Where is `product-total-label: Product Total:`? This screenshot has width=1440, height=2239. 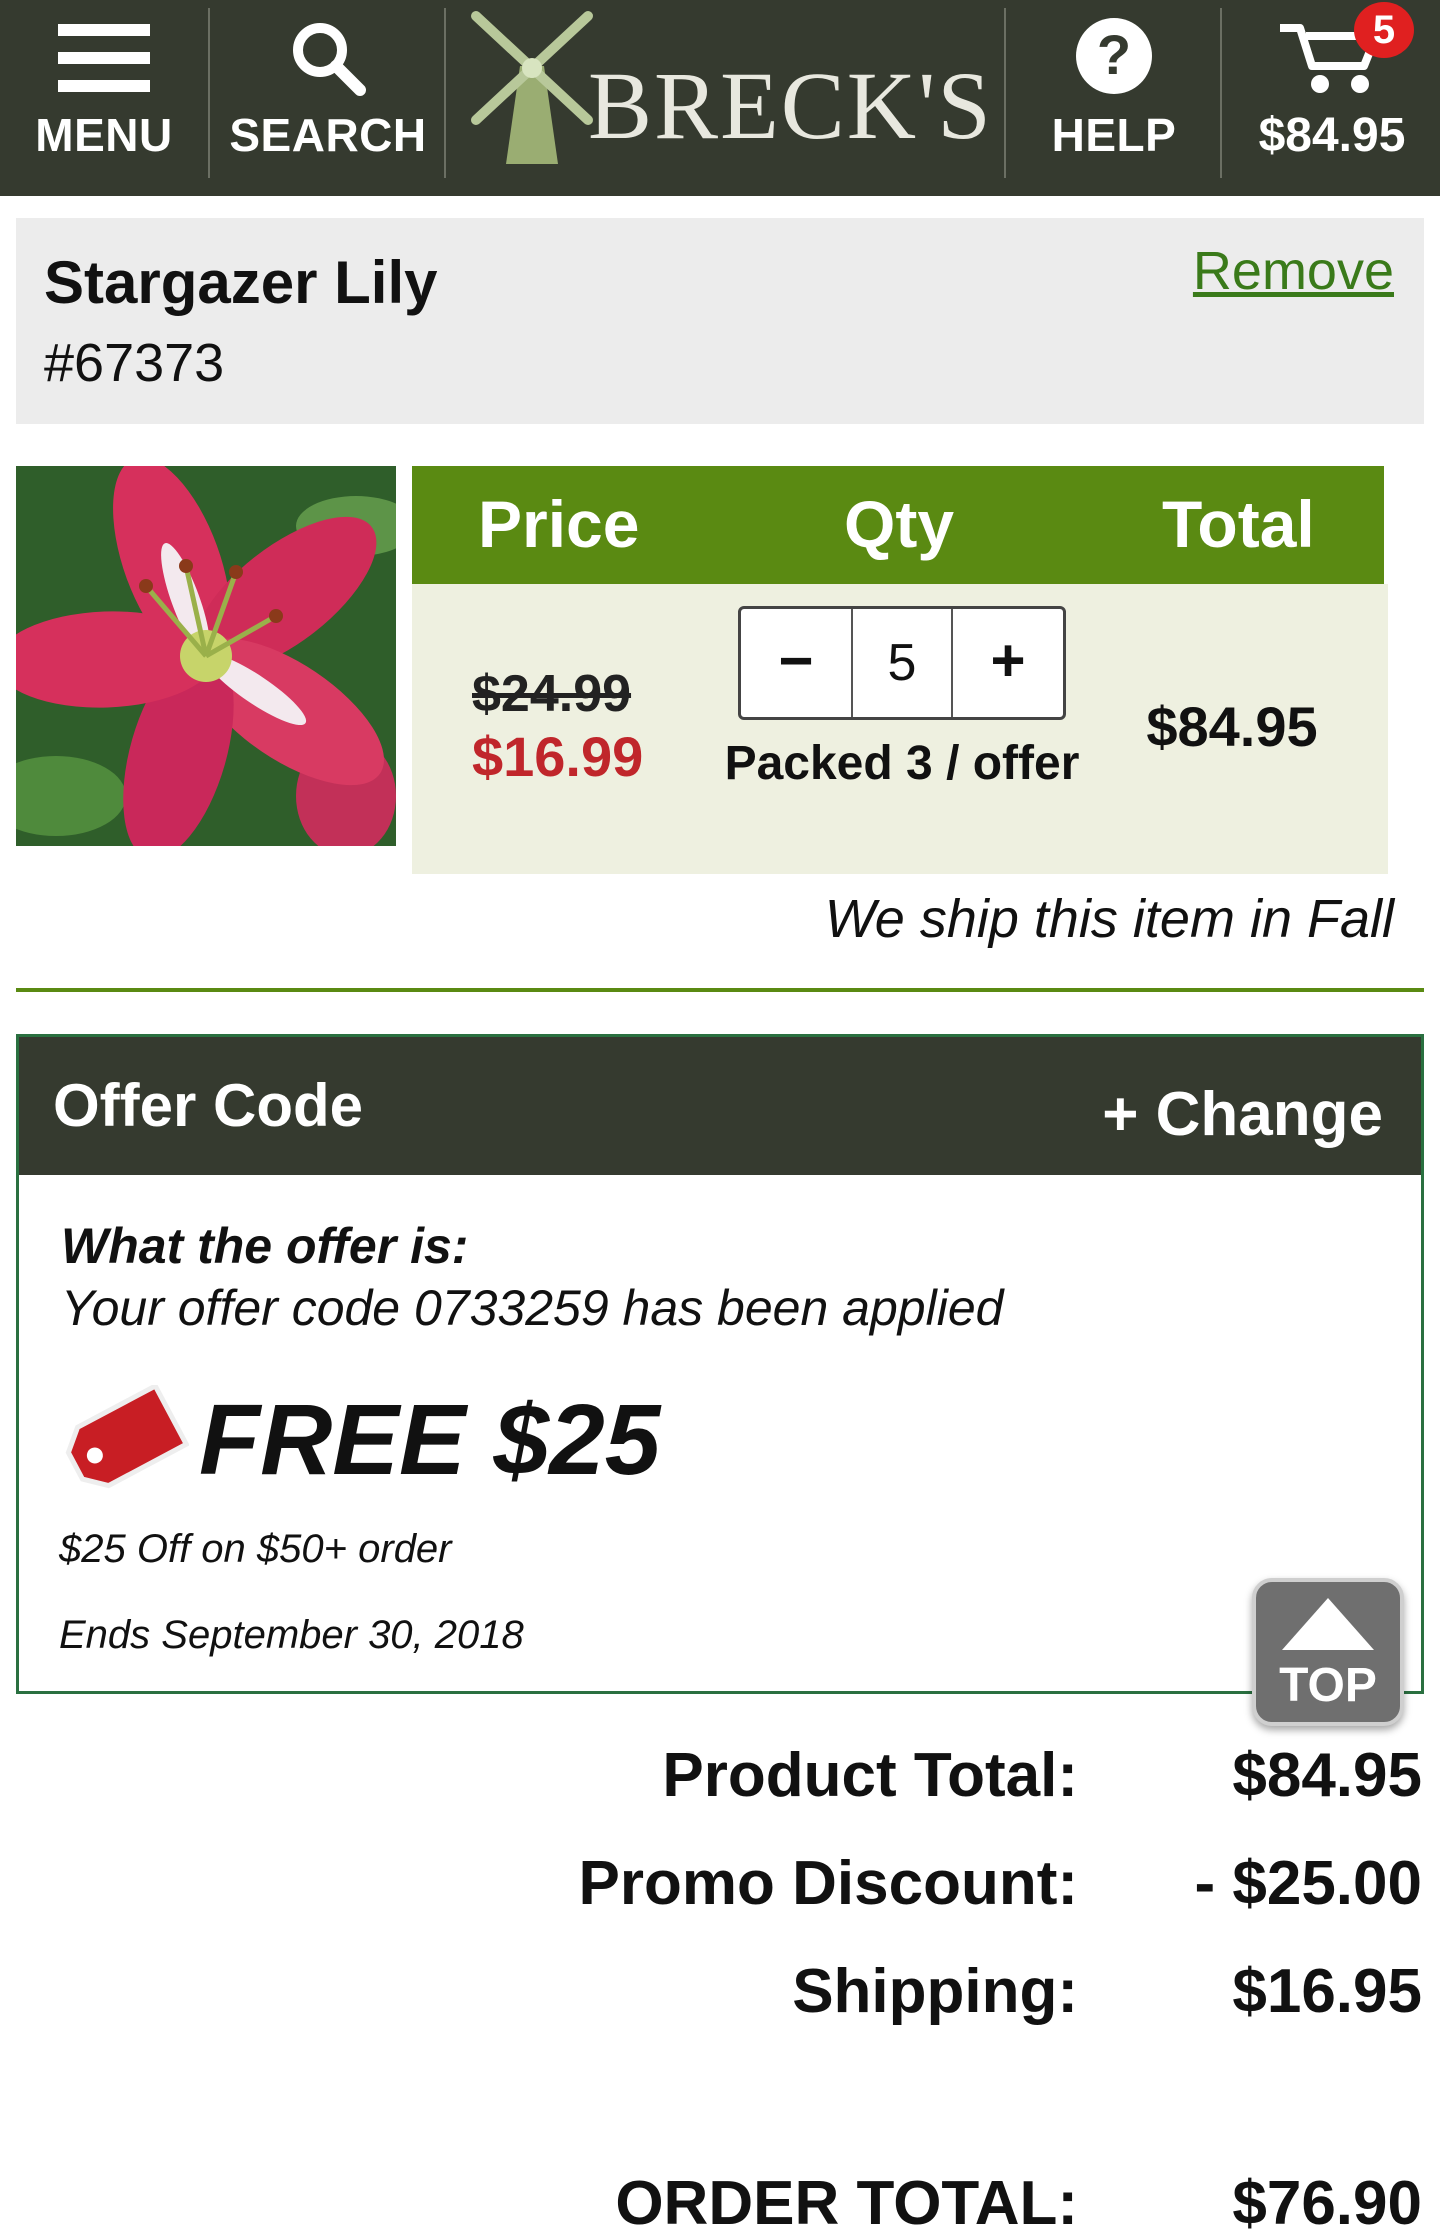
product-total-label: Product Total: is located at coordinates (870, 1775).